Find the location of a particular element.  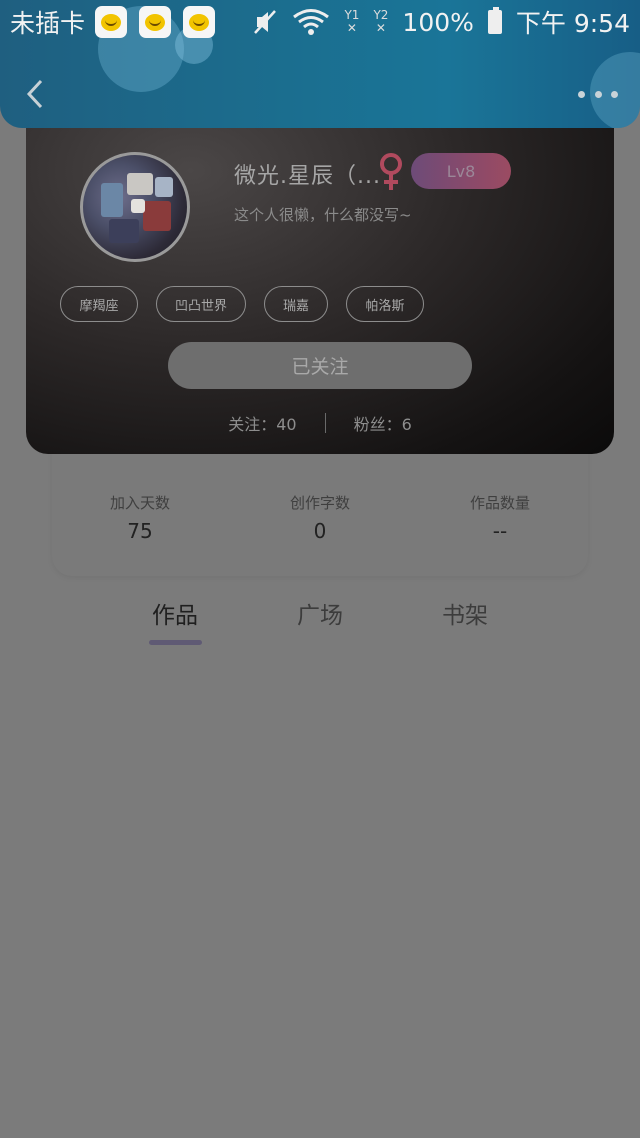

follow-button: 已关注 is located at coordinates (320, 365).